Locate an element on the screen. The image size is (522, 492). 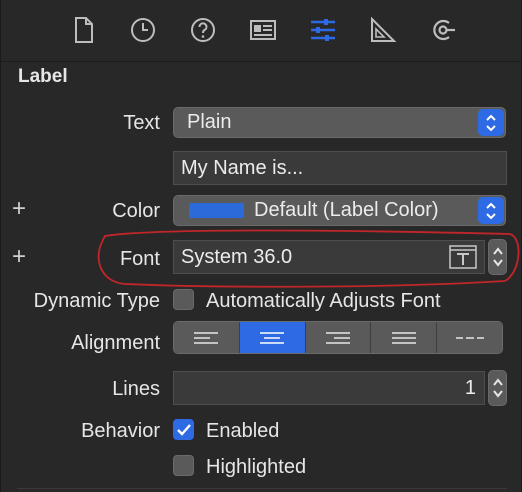
checkmark-icon is located at coordinates (183, 429).